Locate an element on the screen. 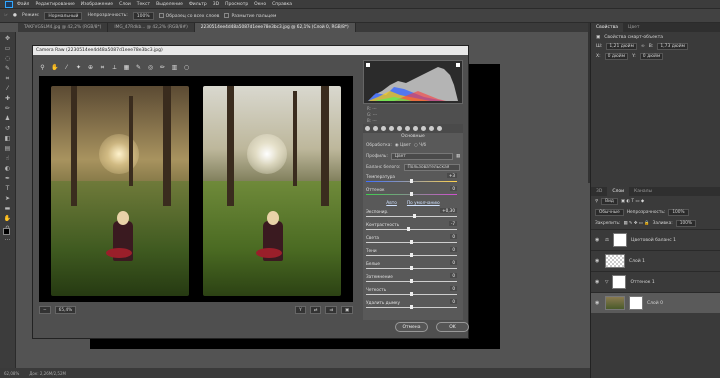  tab-3d: 3D is located at coordinates (599, 191).